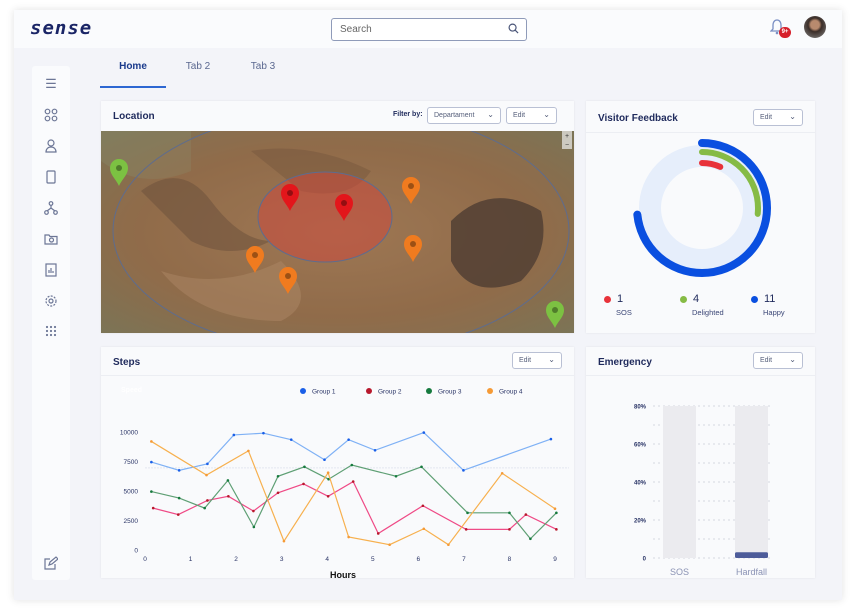 The width and height of the screenshot is (856, 609). I want to click on y-tick-label: 5000, so click(131, 492).